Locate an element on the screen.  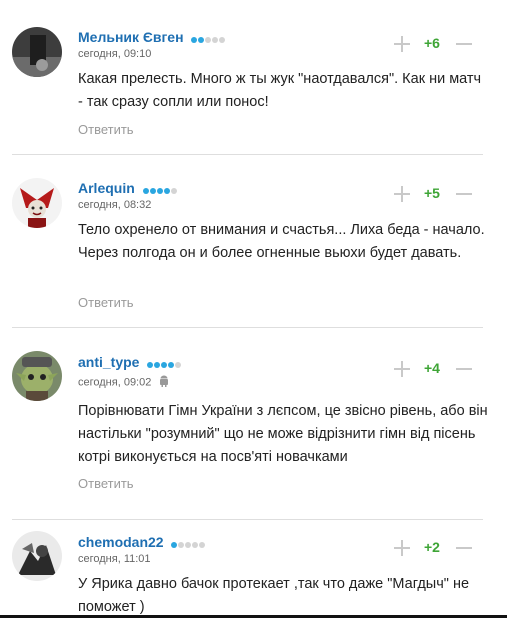
comment-time: сегодня, 11:01 is located at coordinates (114, 559).